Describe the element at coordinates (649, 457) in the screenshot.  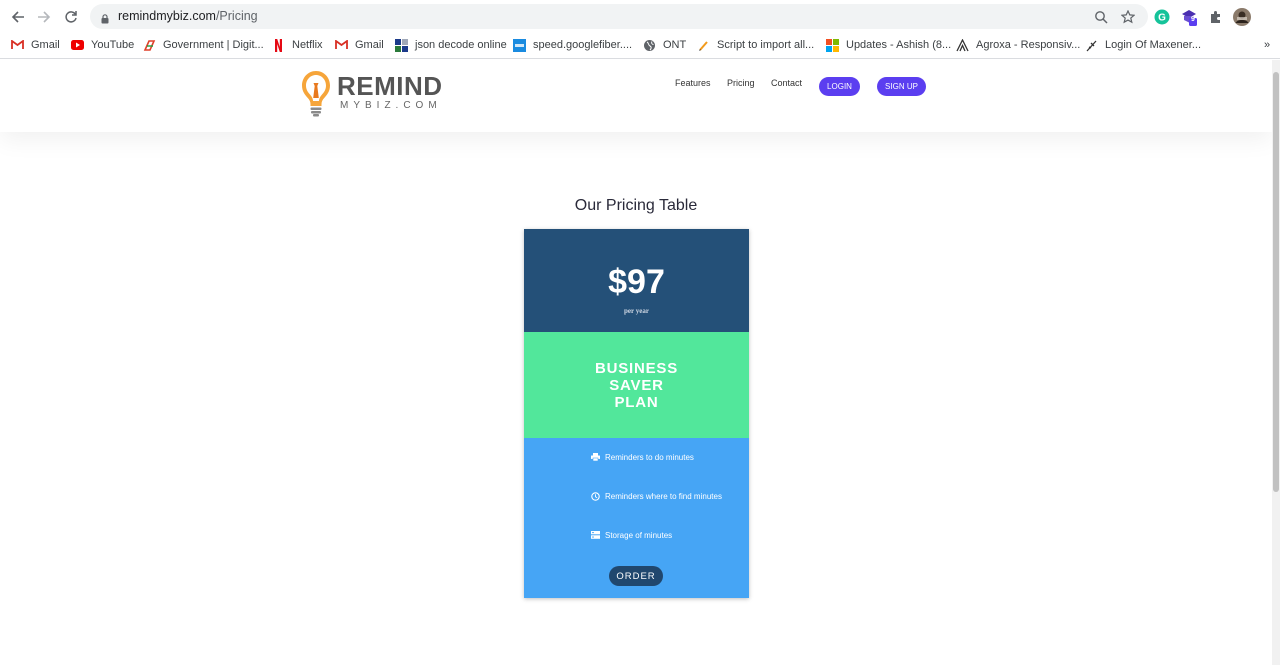
I see `feature-label: Reminders to do minutes` at that location.